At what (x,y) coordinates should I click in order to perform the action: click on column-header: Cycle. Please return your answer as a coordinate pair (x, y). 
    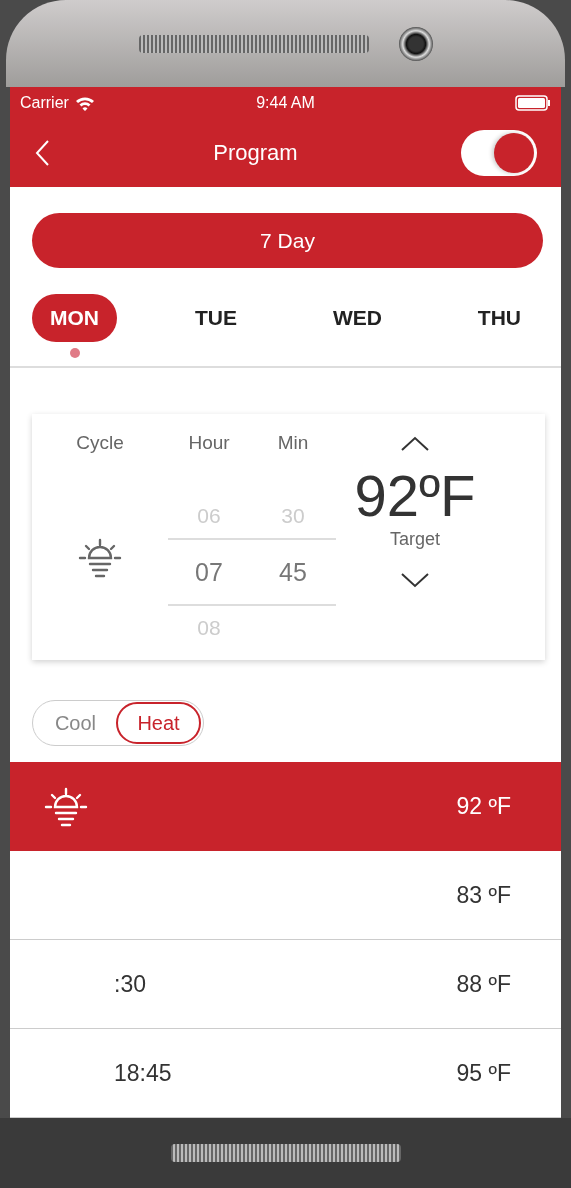
    Looking at the image, I should click on (100, 443).